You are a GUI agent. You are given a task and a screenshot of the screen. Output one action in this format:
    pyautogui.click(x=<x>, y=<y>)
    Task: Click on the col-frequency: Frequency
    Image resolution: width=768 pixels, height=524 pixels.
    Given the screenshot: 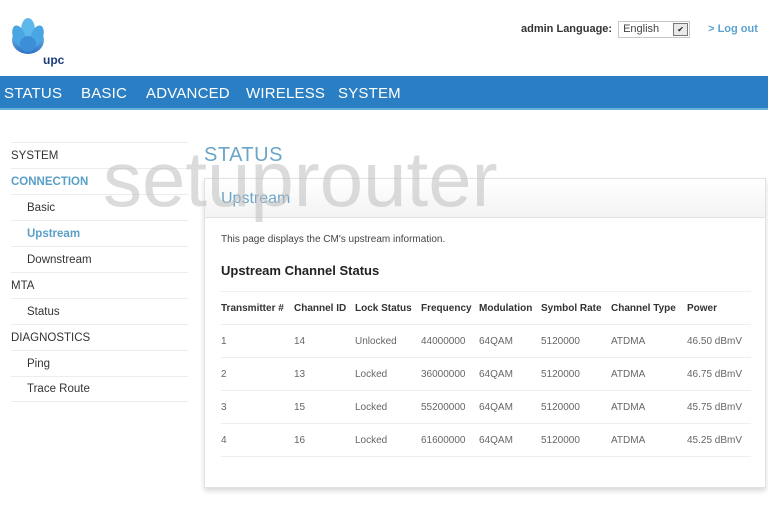 What is the action you would take?
    pyautogui.click(x=450, y=308)
    